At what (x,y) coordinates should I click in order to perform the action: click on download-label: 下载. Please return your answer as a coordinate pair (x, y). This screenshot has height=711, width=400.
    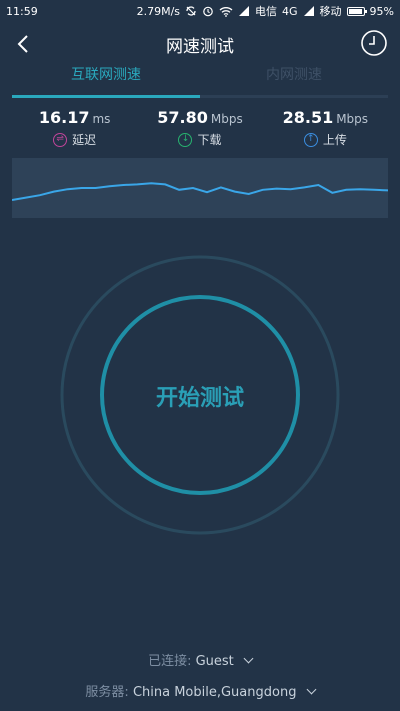
    Looking at the image, I should click on (209, 140).